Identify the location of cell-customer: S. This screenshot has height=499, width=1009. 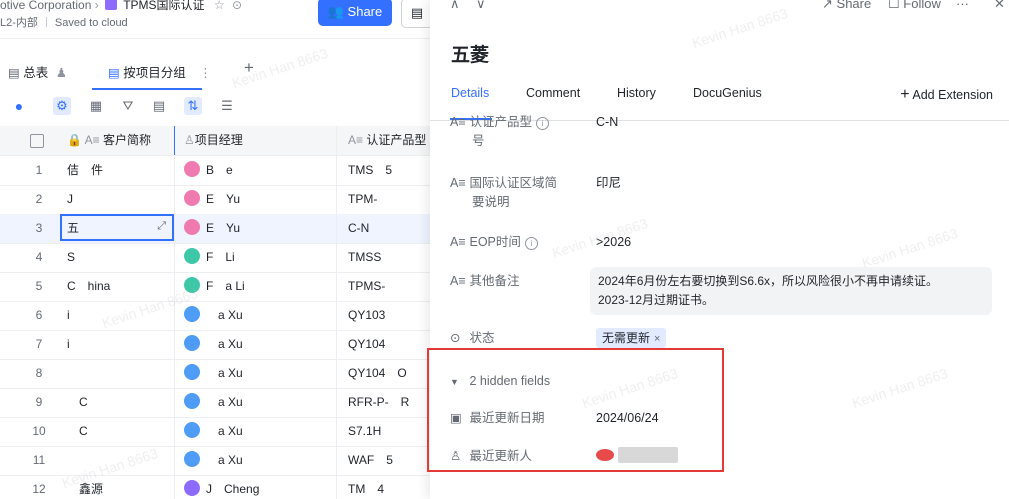
(120, 257).